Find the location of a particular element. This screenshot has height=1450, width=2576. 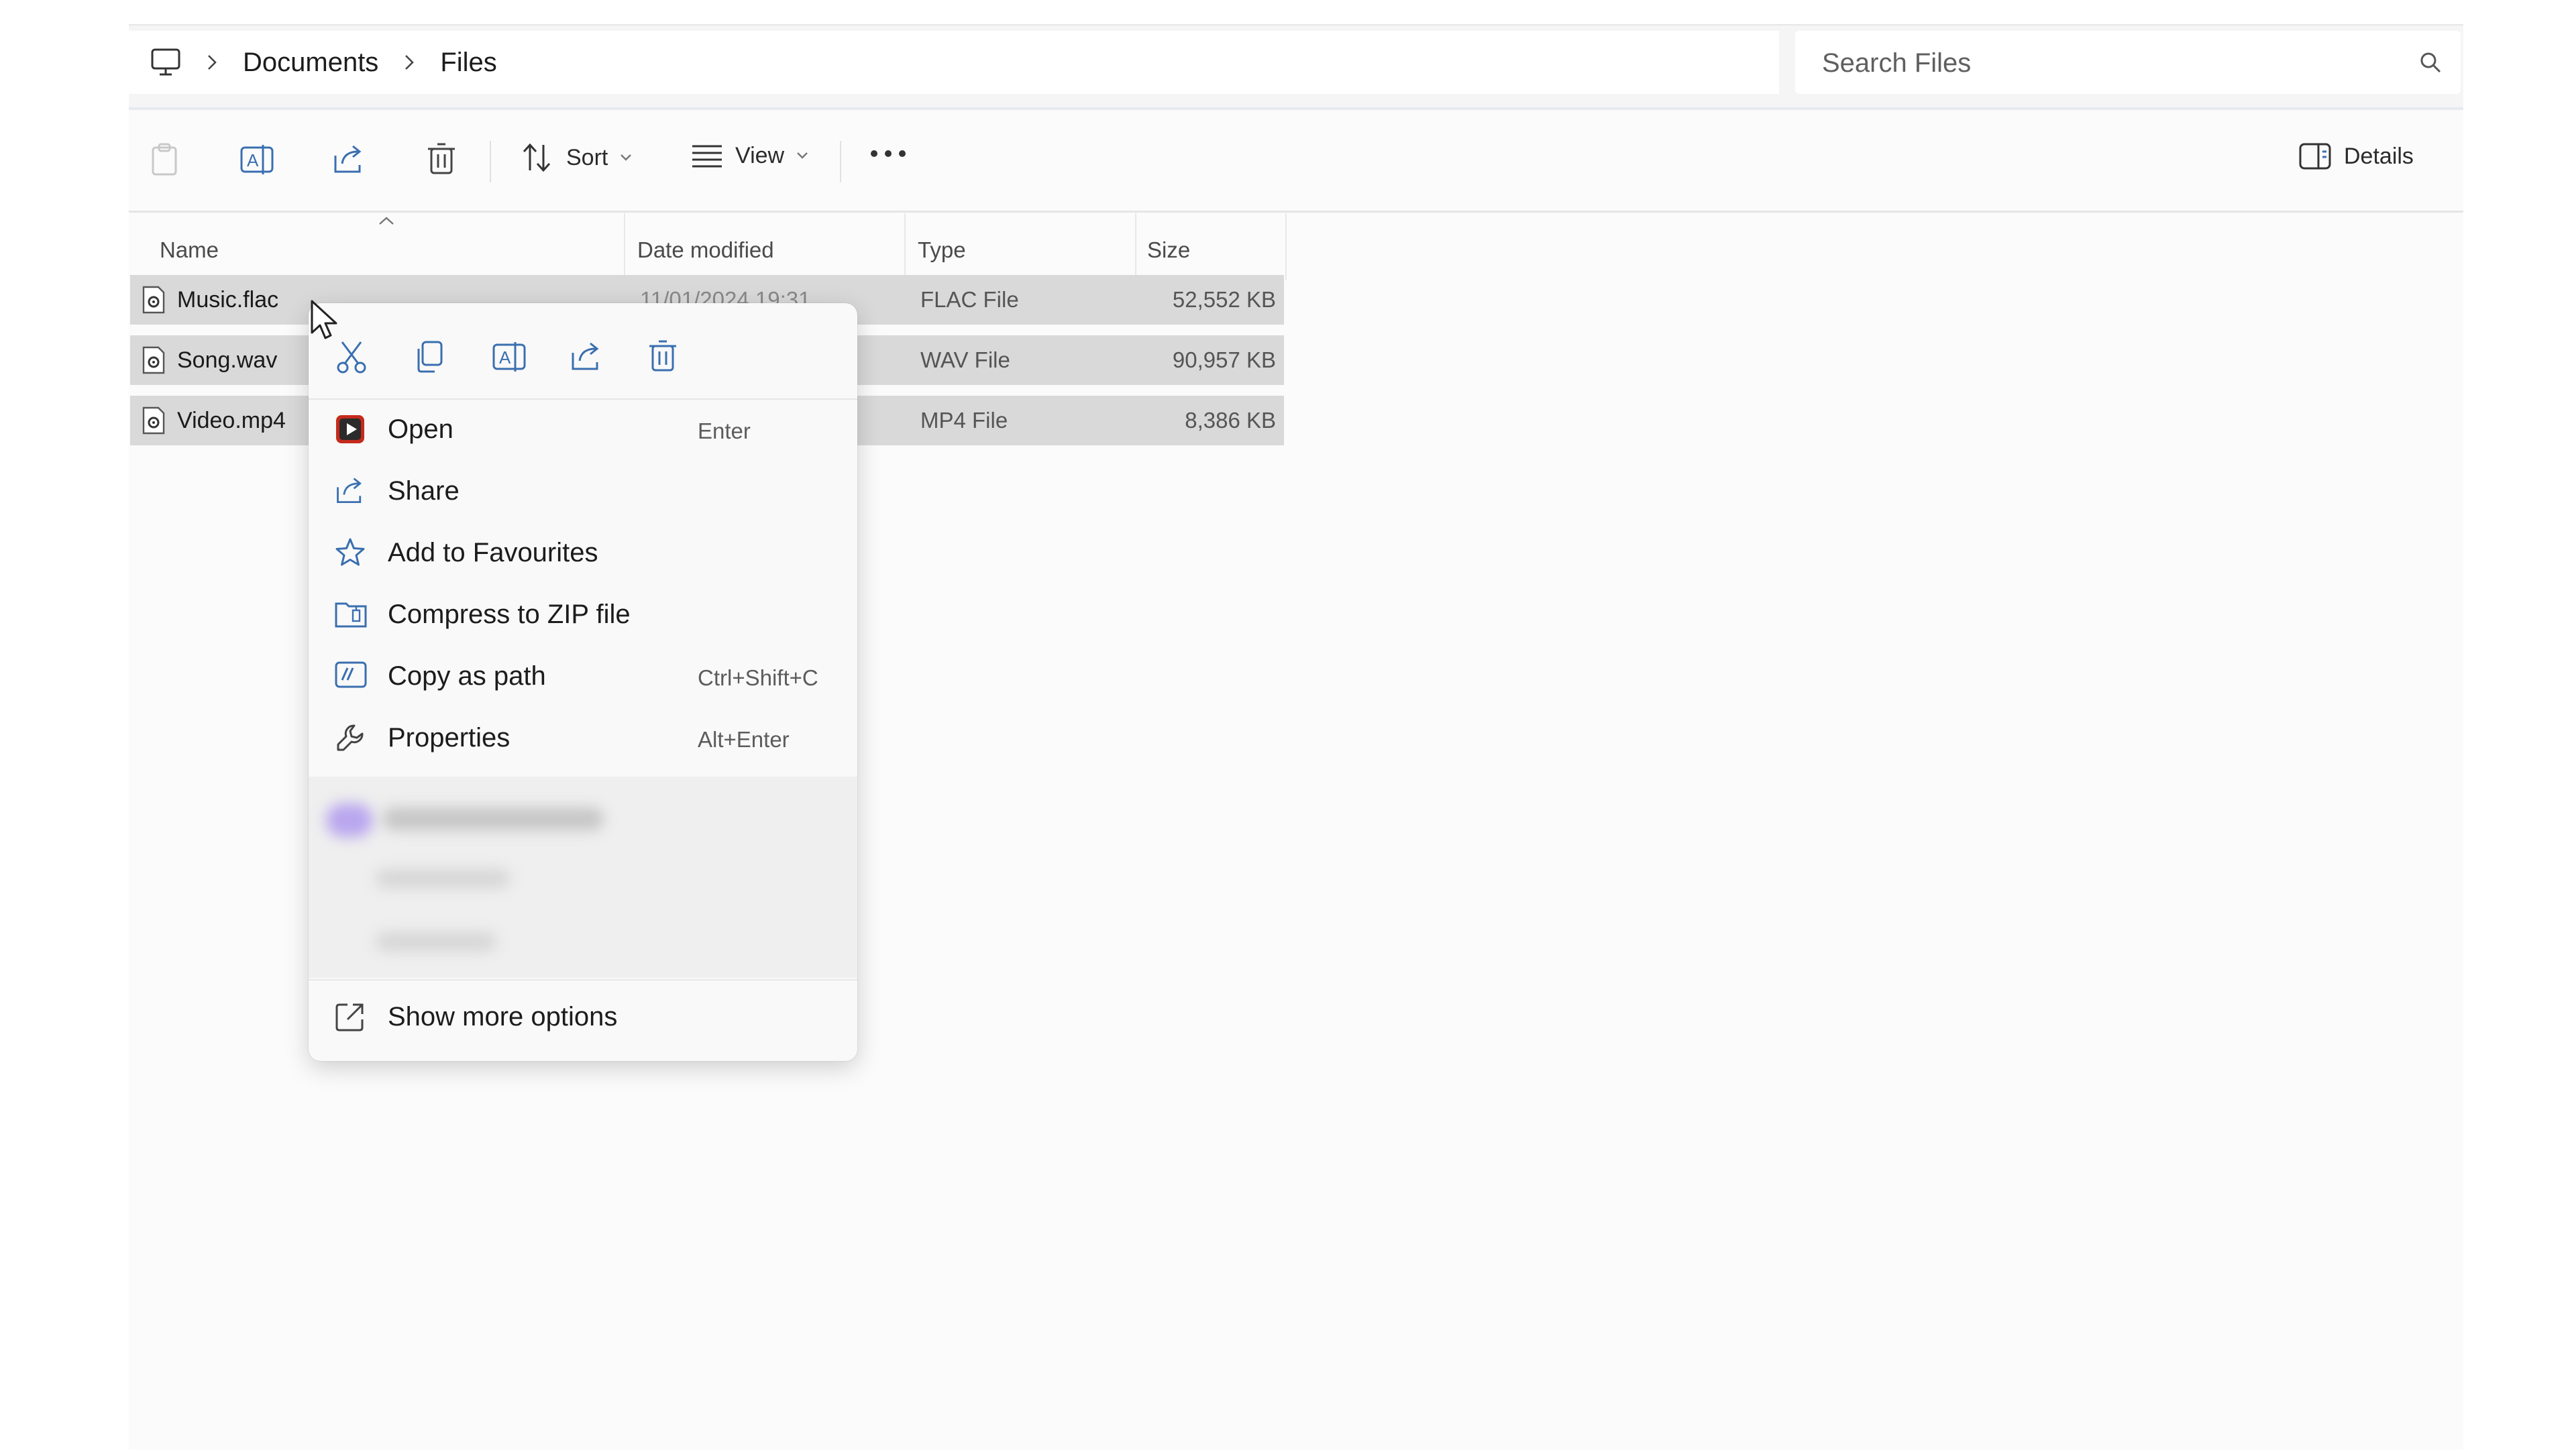

wrench-icon is located at coordinates (350, 738).